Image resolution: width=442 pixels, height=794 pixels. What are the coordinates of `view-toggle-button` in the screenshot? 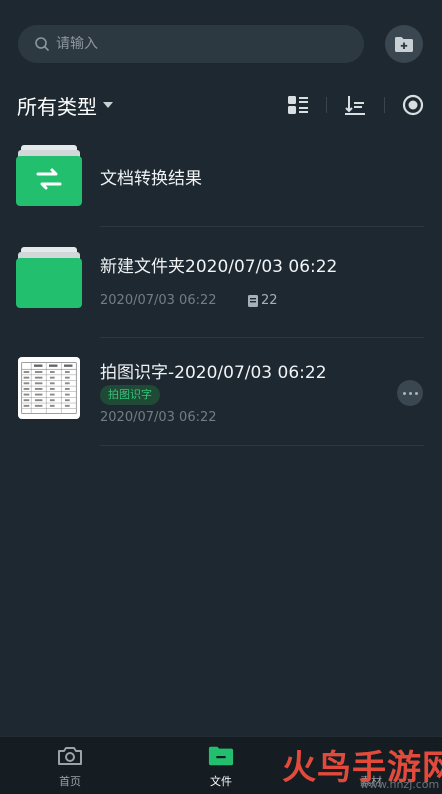 It's located at (298, 105).